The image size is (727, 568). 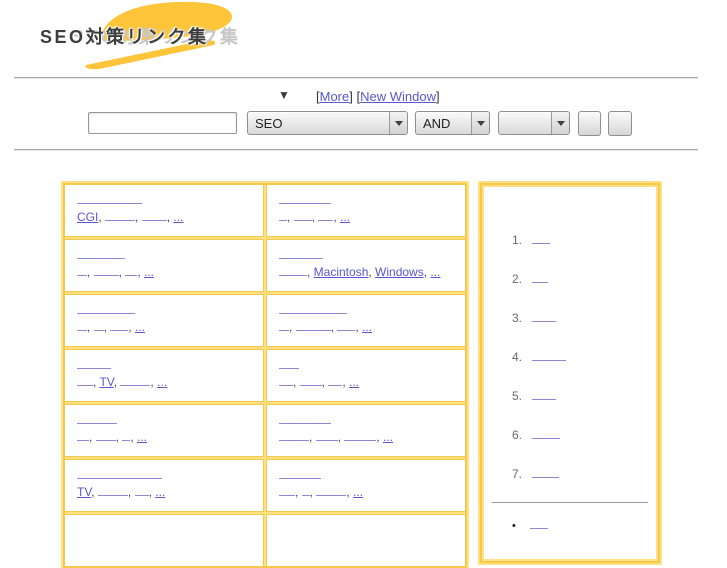 I want to click on chevron-down-icon, so click(x=560, y=123).